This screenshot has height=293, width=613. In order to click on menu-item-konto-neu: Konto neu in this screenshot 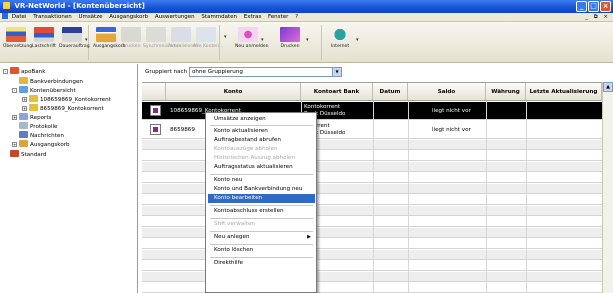, I will do `click(261, 180)`.